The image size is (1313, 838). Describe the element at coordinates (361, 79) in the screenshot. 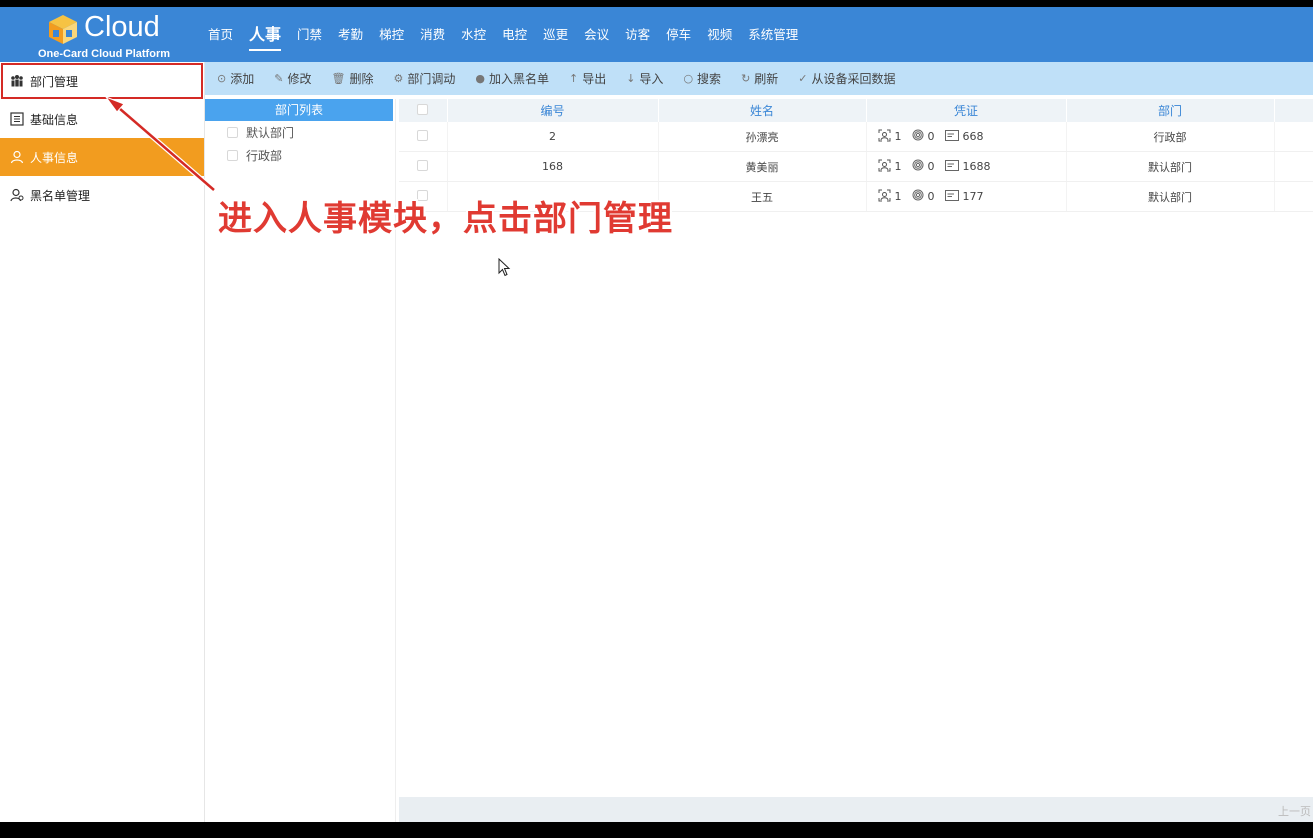

I see `delete-label: 删除` at that location.